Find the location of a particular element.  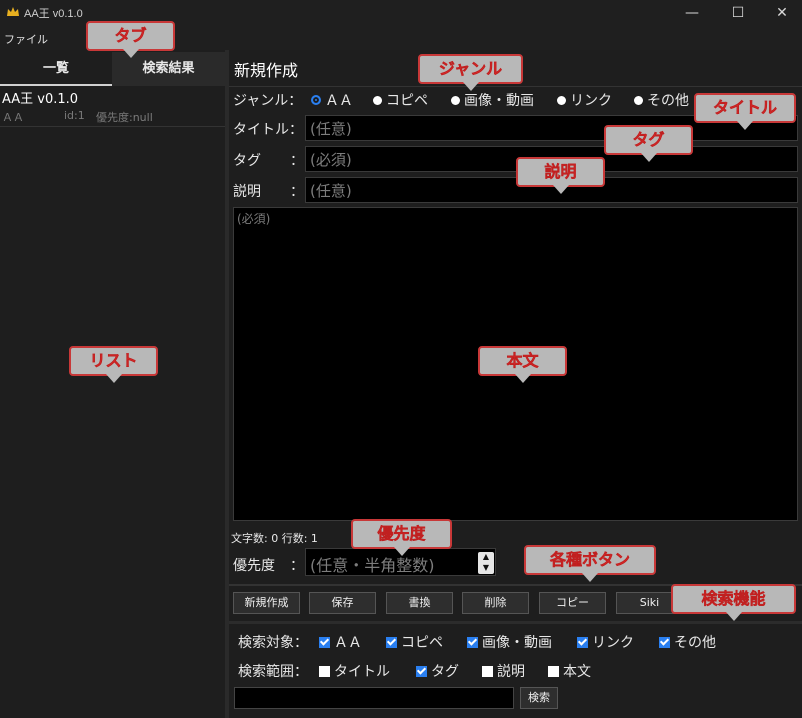

range-checkbox-tag: タグ is located at coordinates (437, 671).